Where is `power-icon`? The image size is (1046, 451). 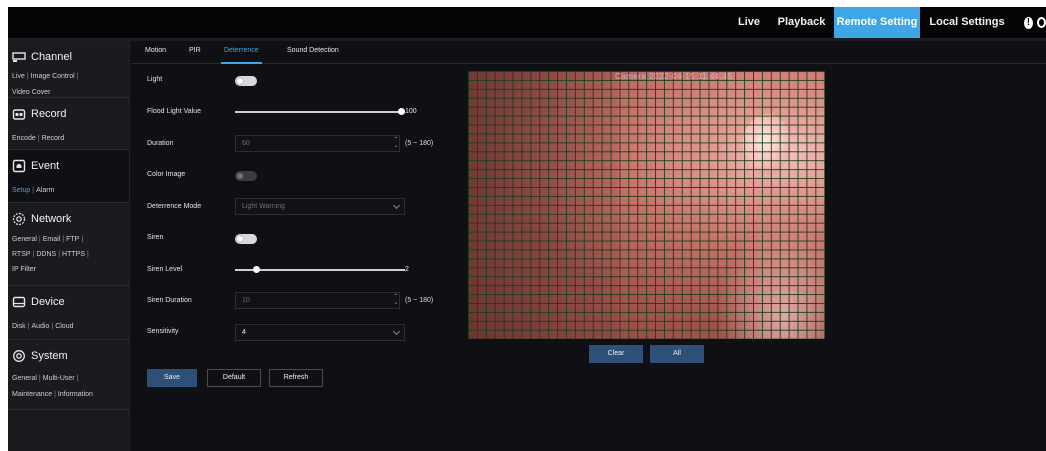
power-icon is located at coordinates (1041, 22).